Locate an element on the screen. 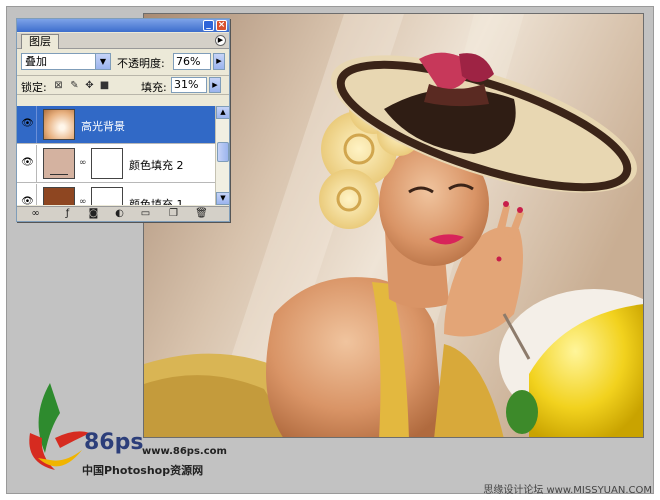 The image size is (660, 500). palette-tab-row: 图层 ▶ is located at coordinates (123, 41).